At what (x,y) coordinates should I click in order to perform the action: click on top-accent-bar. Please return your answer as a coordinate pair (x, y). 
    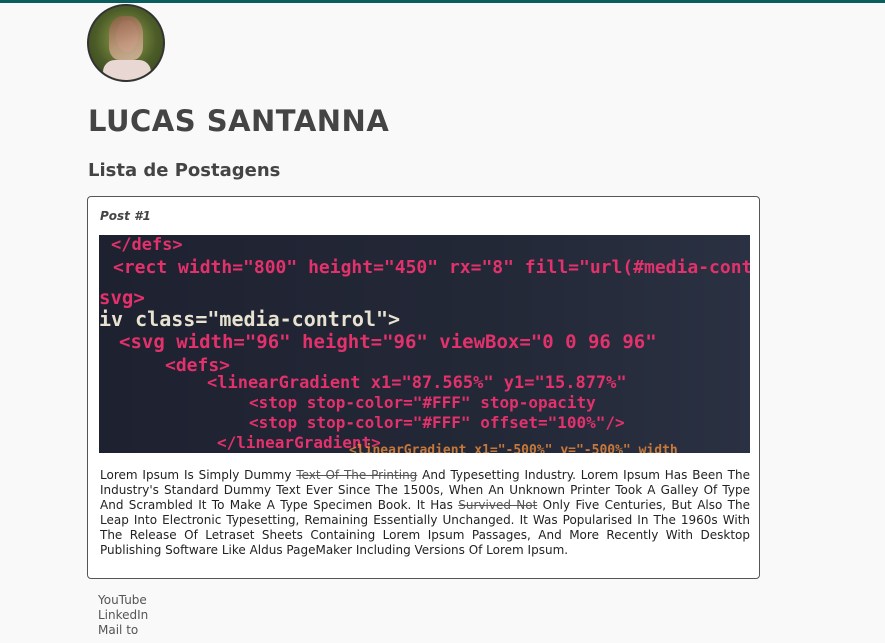
    Looking at the image, I should click on (442, 1).